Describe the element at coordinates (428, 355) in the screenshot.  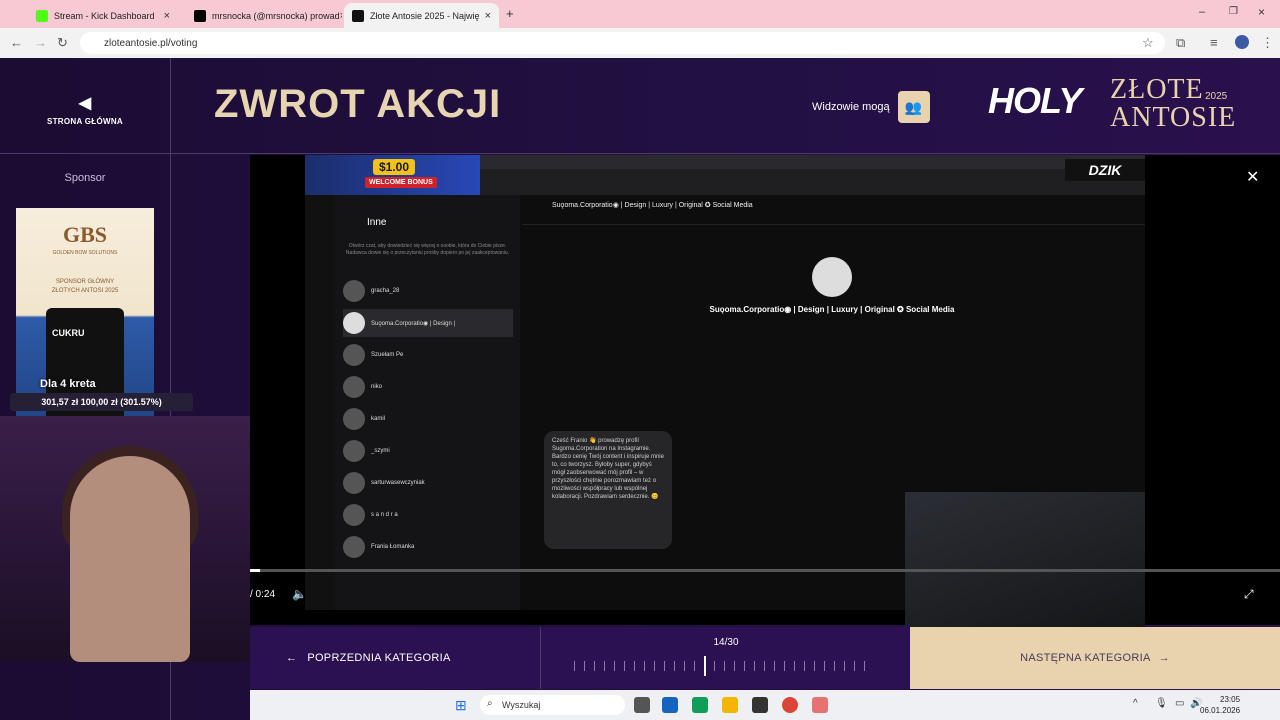
I see `list-item: Szuełam Pe` at that location.